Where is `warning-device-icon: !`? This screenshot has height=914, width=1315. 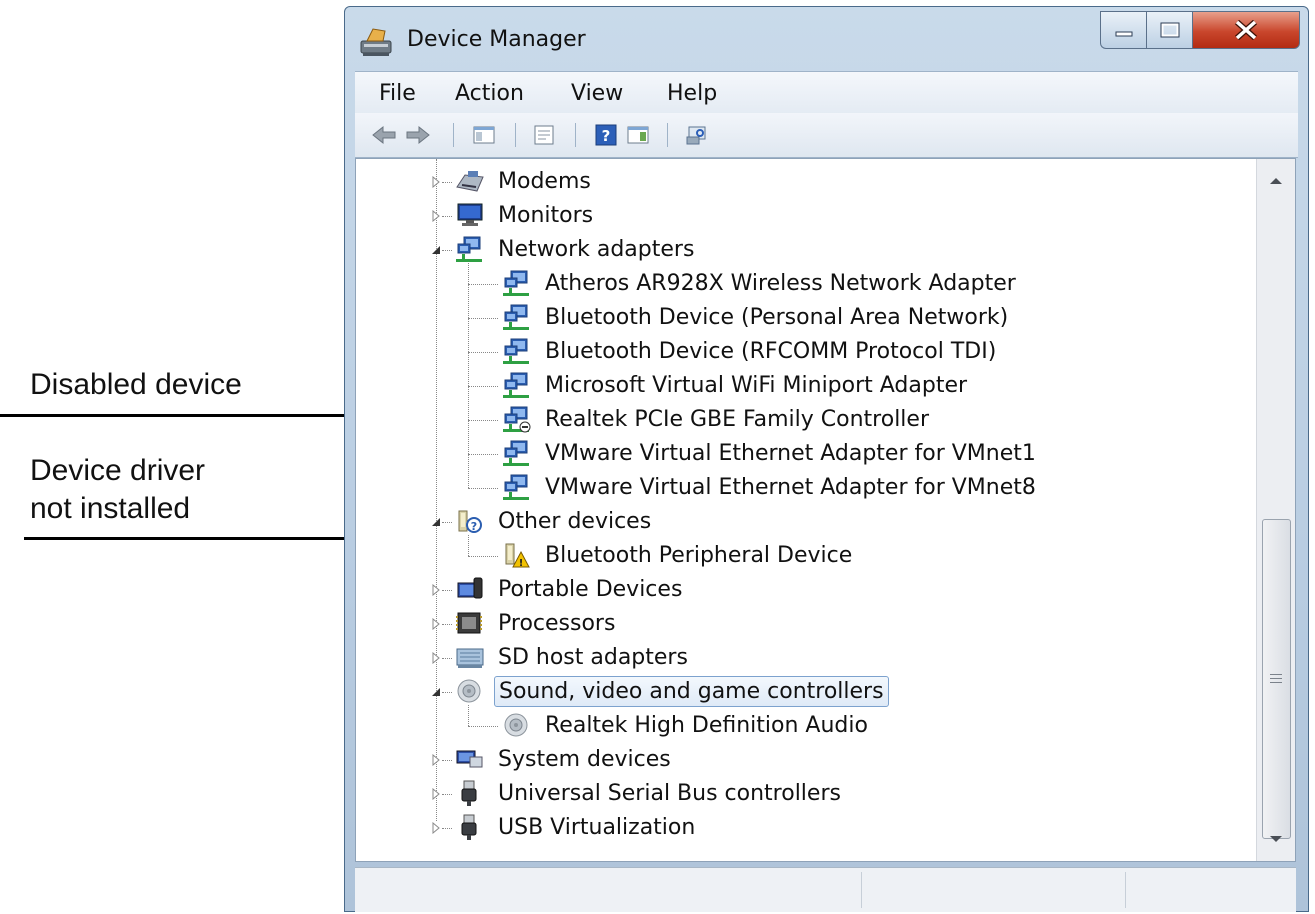
warning-device-icon: ! is located at coordinates (517, 556).